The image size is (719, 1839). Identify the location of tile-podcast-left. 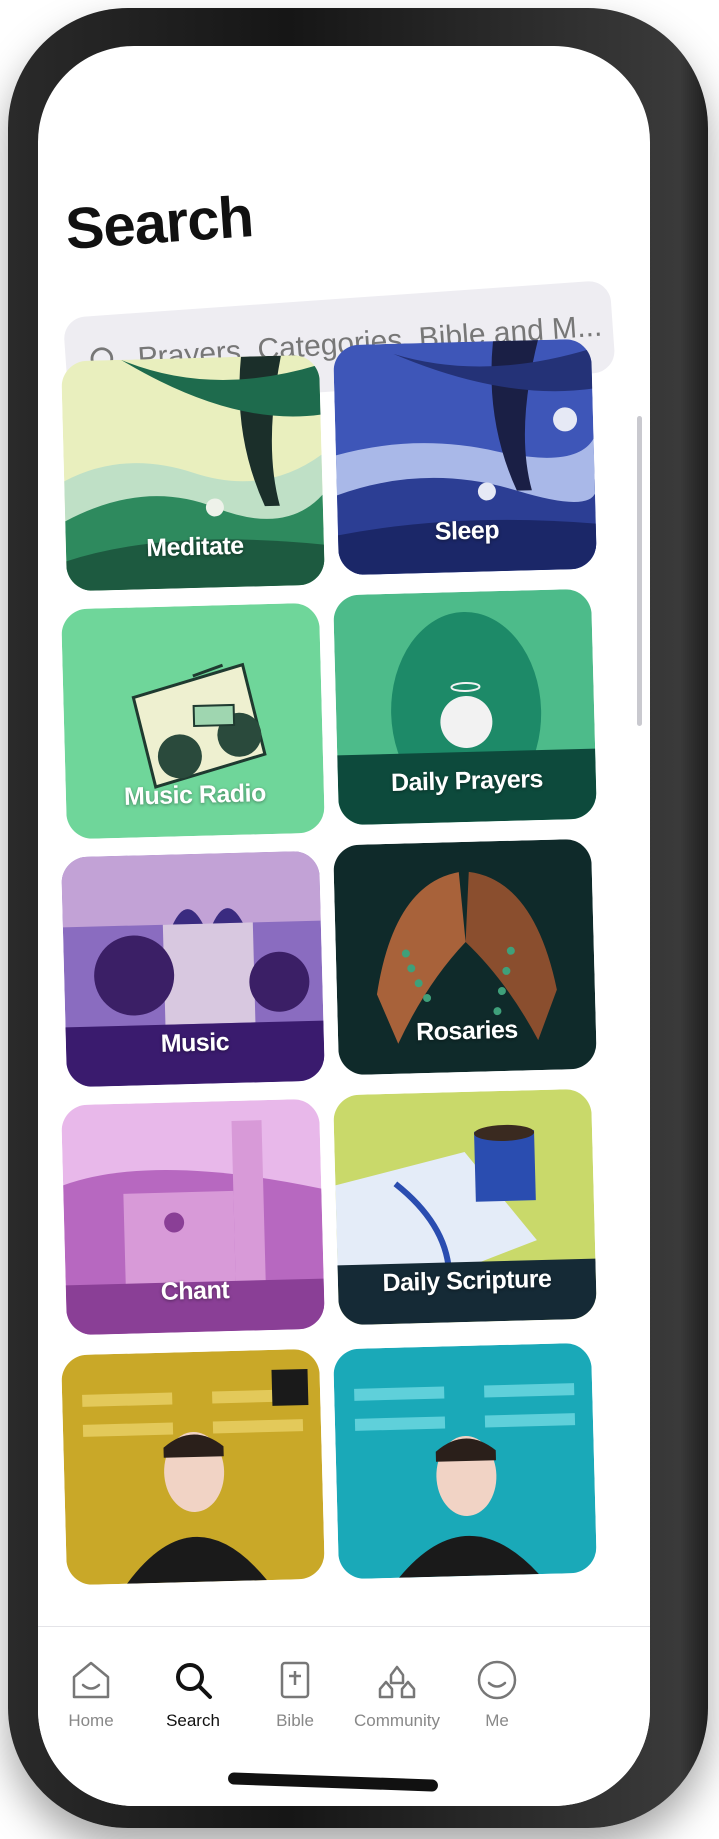
(193, 1467).